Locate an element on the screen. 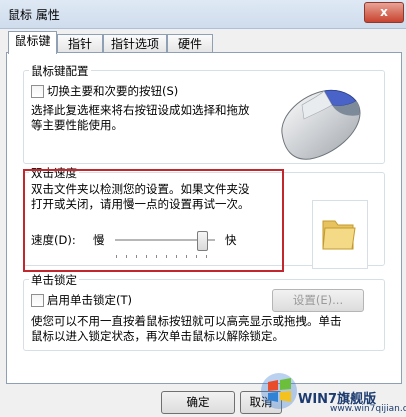 This screenshot has height=417, width=406. title-bar is located at coordinates (203, 14).